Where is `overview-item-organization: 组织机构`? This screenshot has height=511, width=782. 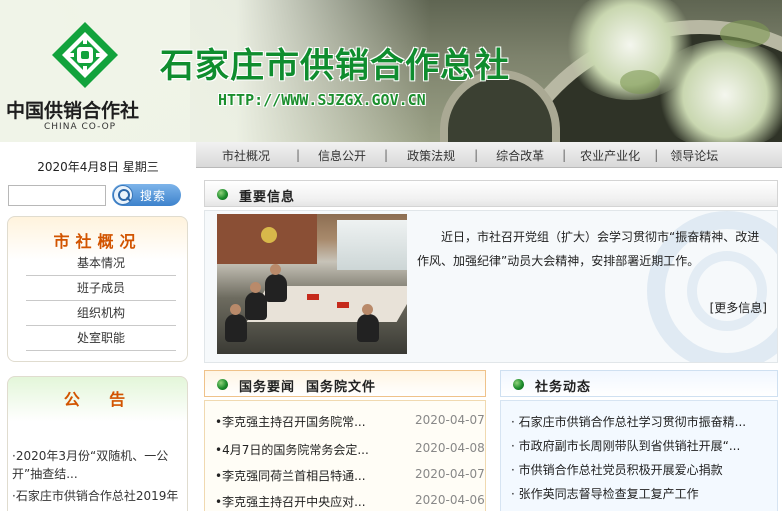
overview-item-organization: 组织机构 is located at coordinates (101, 313).